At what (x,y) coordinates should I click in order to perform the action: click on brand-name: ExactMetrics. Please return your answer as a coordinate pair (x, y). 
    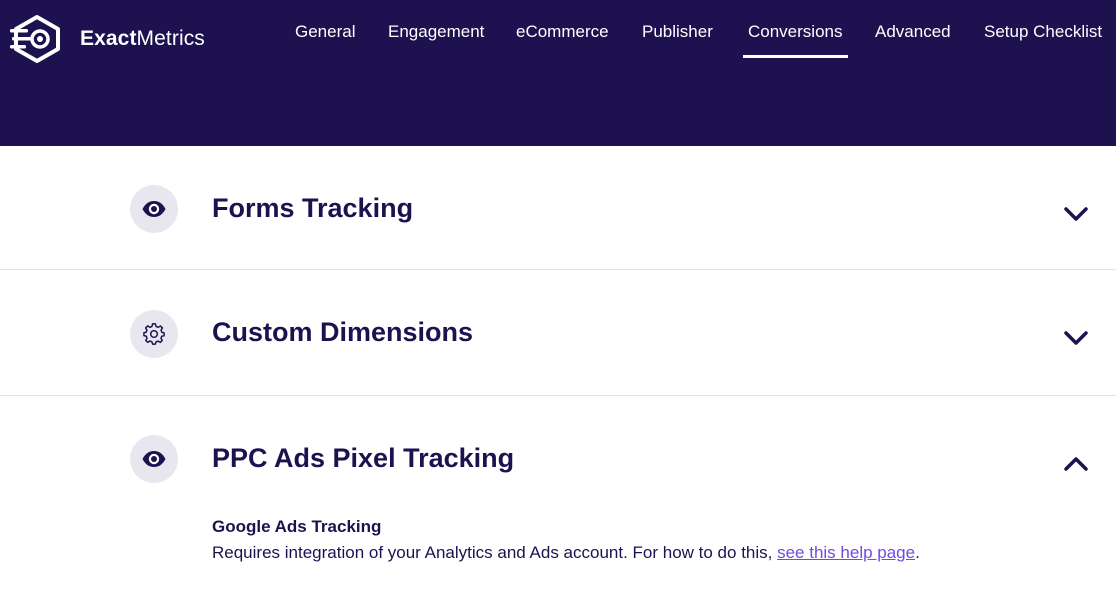
    Looking at the image, I should click on (142, 39).